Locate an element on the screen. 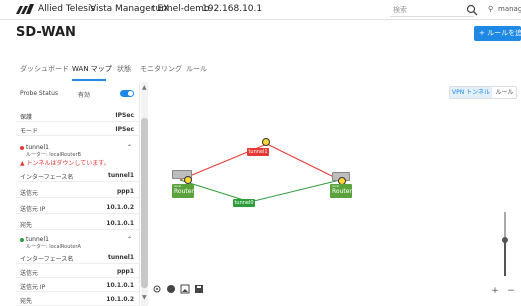  user-icon: ⚲ is located at coordinates (491, 9).